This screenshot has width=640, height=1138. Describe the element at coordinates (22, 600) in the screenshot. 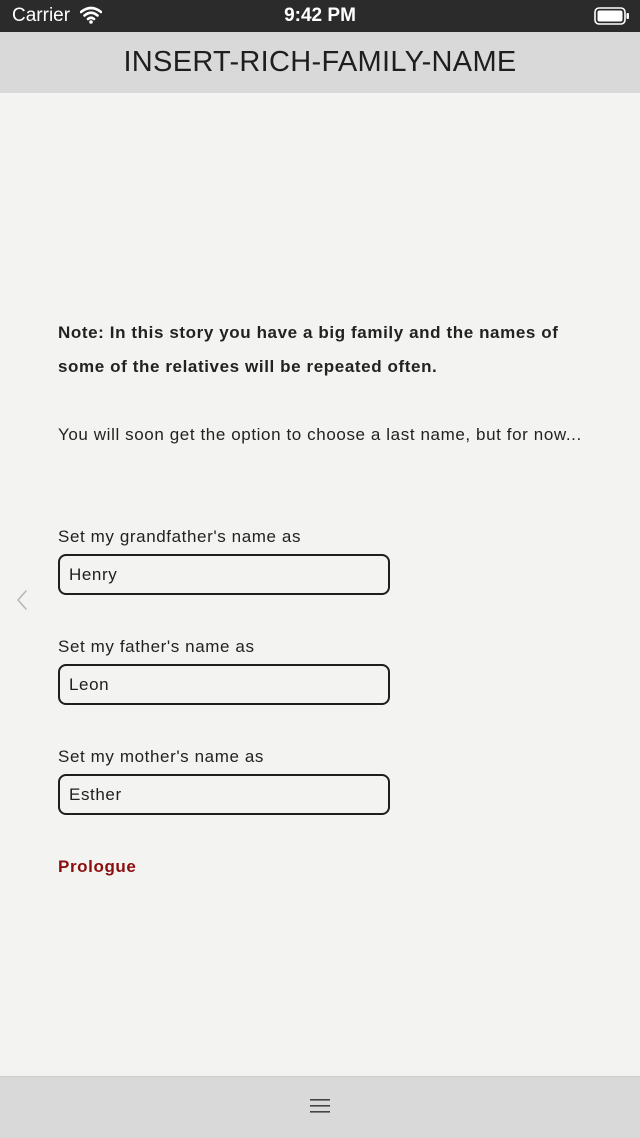

I see `chevron-left-icon` at that location.